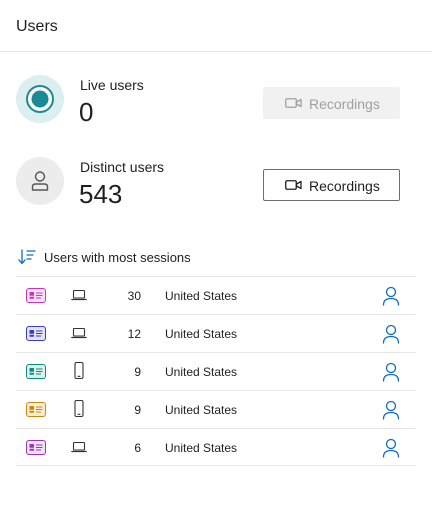  I want to click on top-users-header: Users with most sessions, so click(216, 258).